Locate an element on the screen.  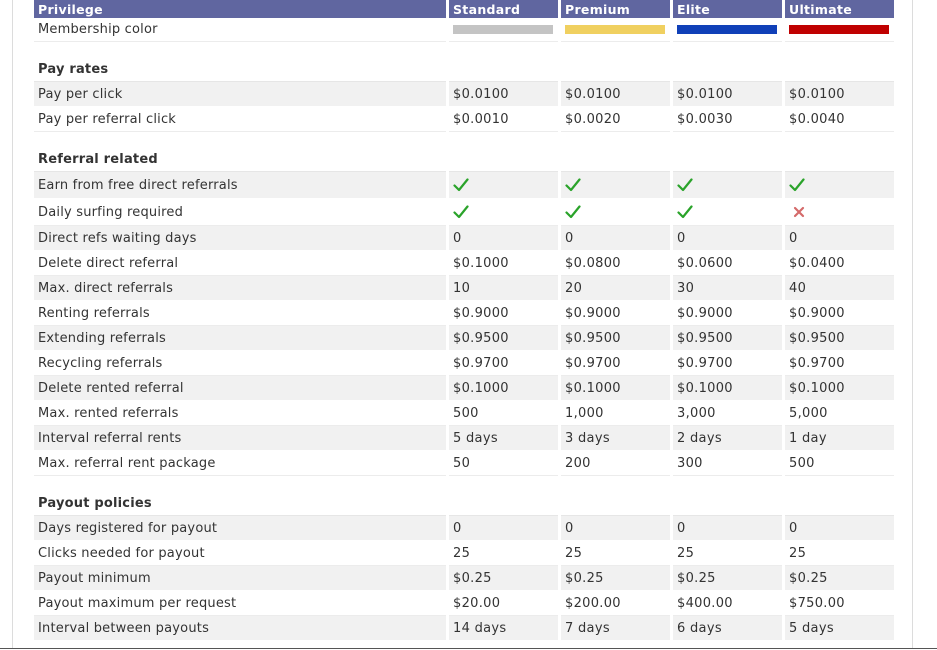
table-row: Payout minimum $0.25 $0.25 $0.25 $0.25 is located at coordinates (464, 578).